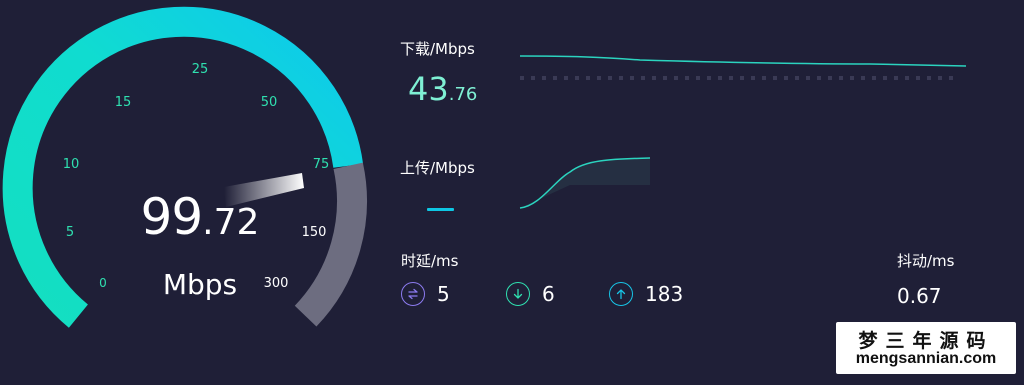  I want to click on latency-item-download: 6, so click(530, 294).